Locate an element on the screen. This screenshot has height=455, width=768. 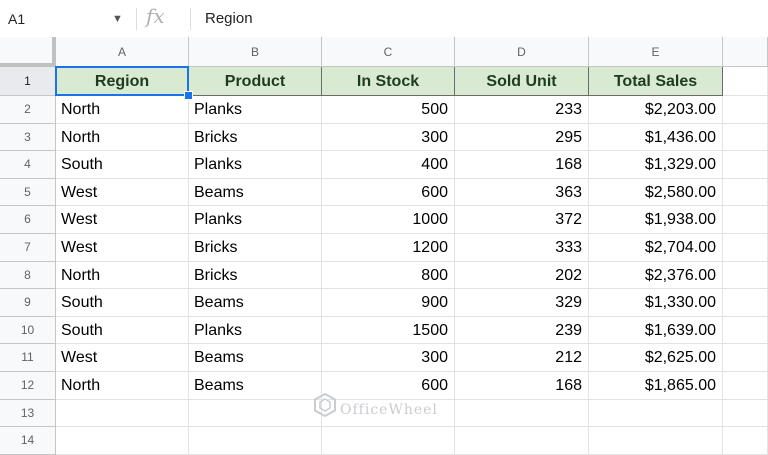
name-box: A1 ▼ is located at coordinates (66, 19).